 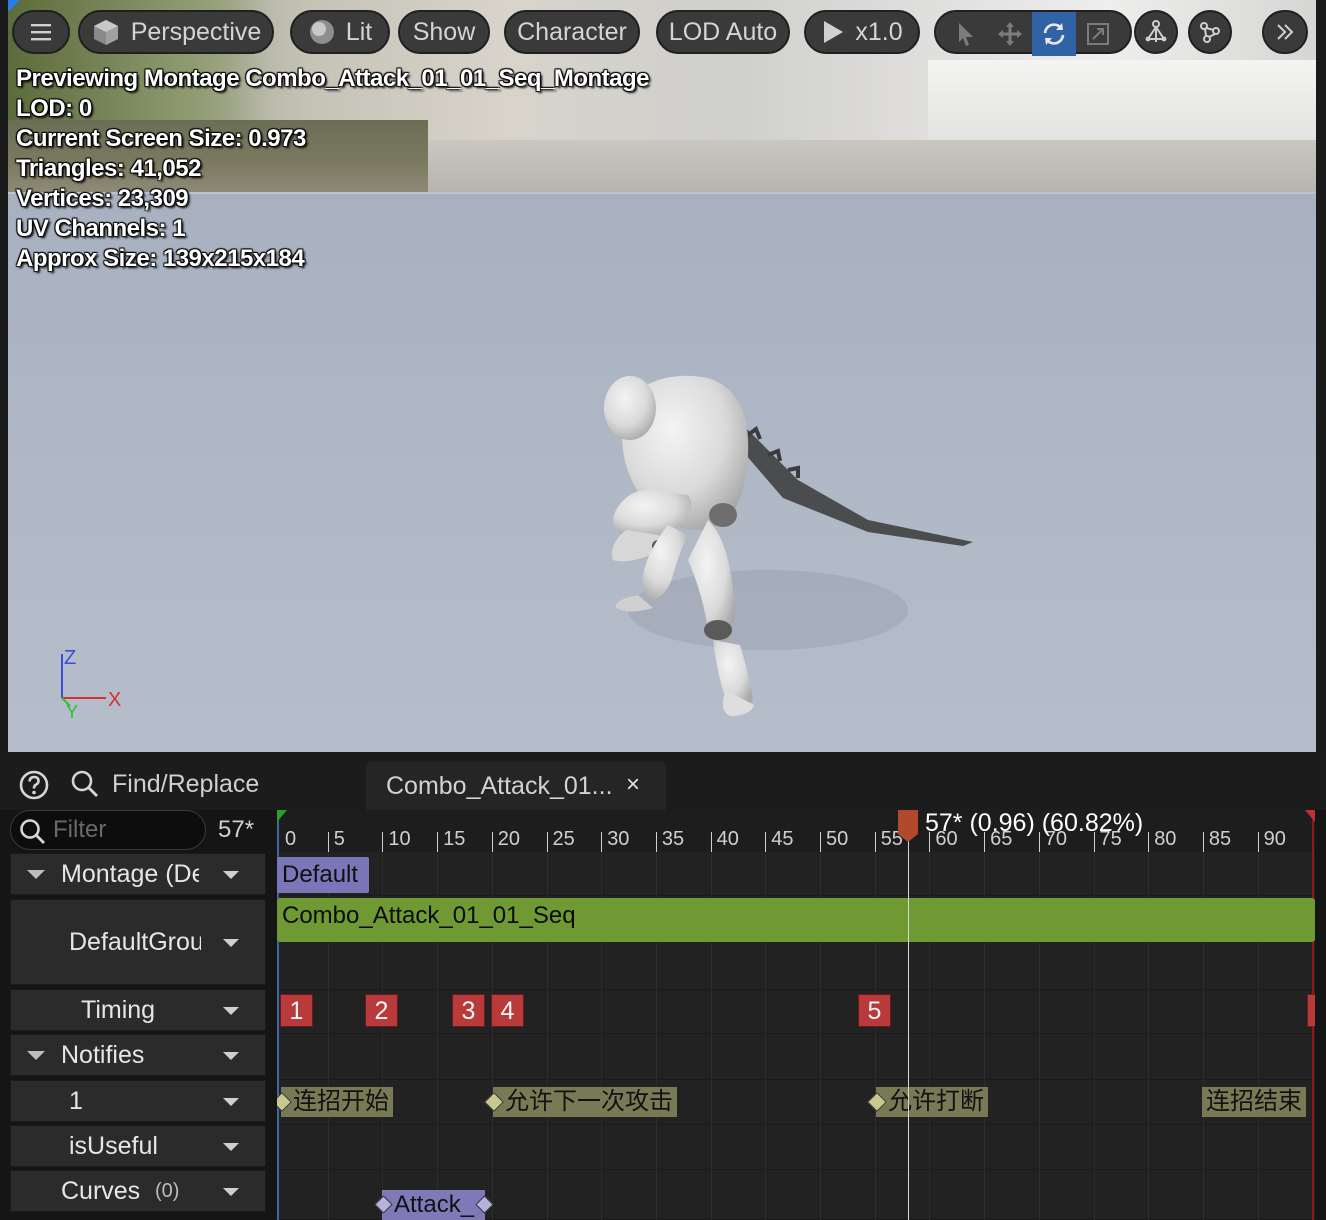 I want to click on perspective-label: Perspective, so click(x=196, y=31).